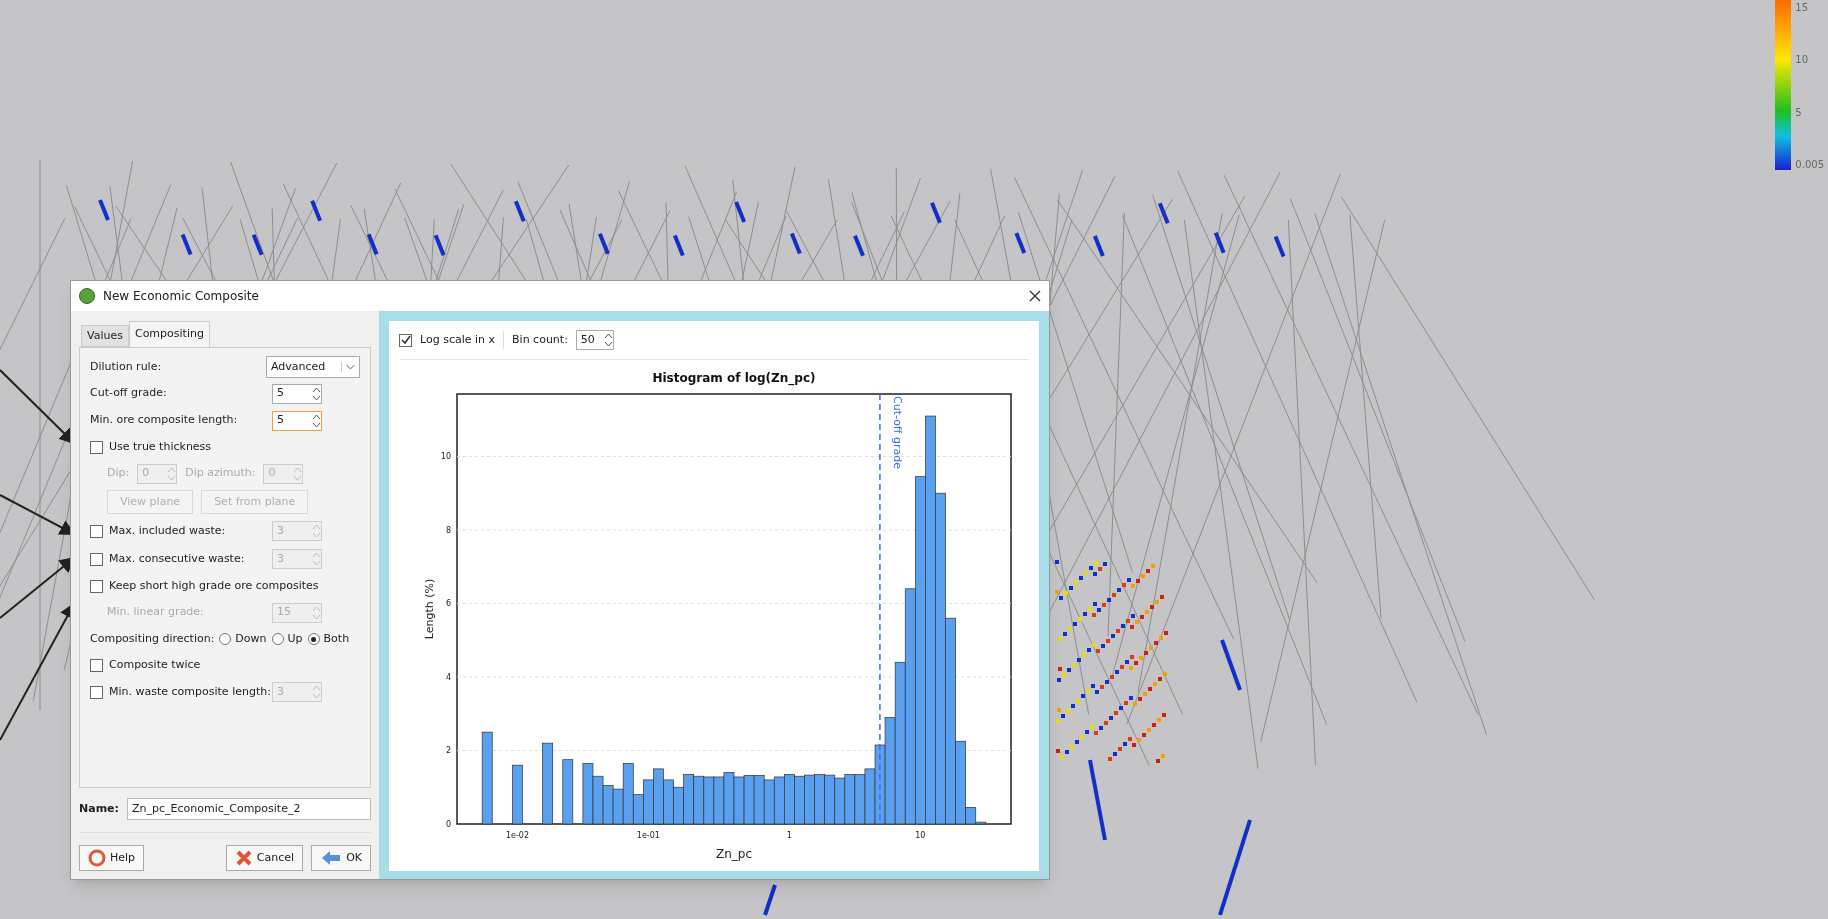  I want to click on field-label: Min. ore composite length:, so click(164, 420).